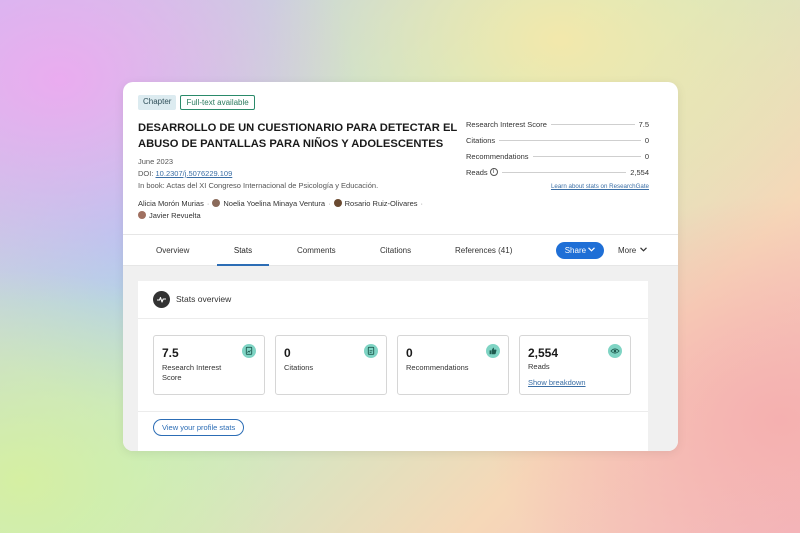 This screenshot has height=533, width=800. I want to click on publication-doi: DOI: 10.2307/j.5076229.109, so click(185, 173).